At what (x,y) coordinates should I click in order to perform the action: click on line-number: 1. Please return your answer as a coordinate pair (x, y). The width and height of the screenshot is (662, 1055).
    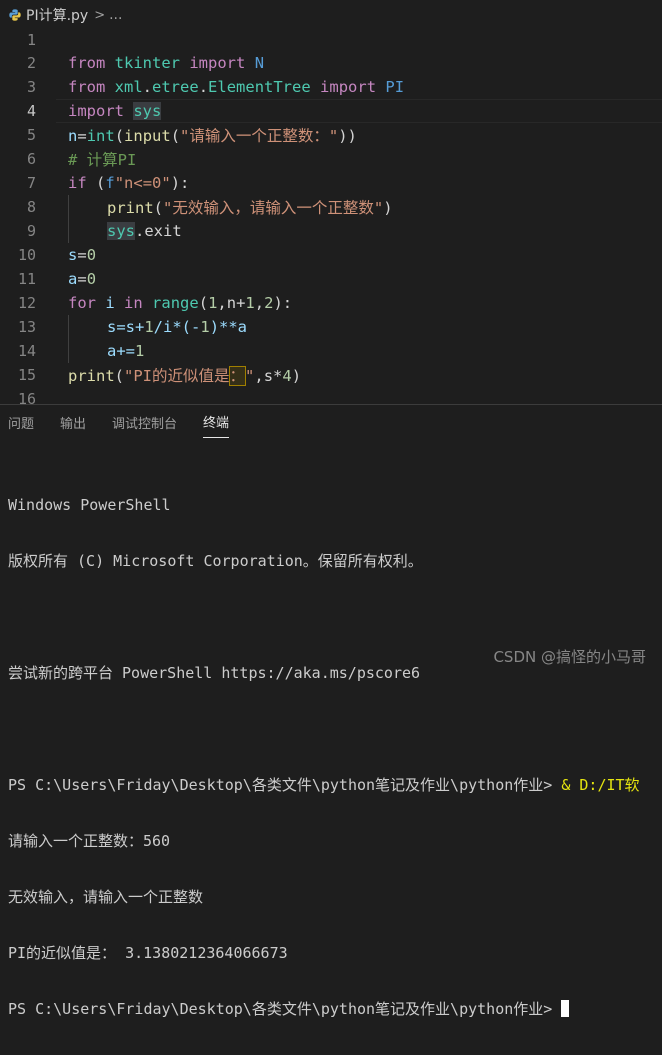
    Looking at the image, I should click on (31, 40).